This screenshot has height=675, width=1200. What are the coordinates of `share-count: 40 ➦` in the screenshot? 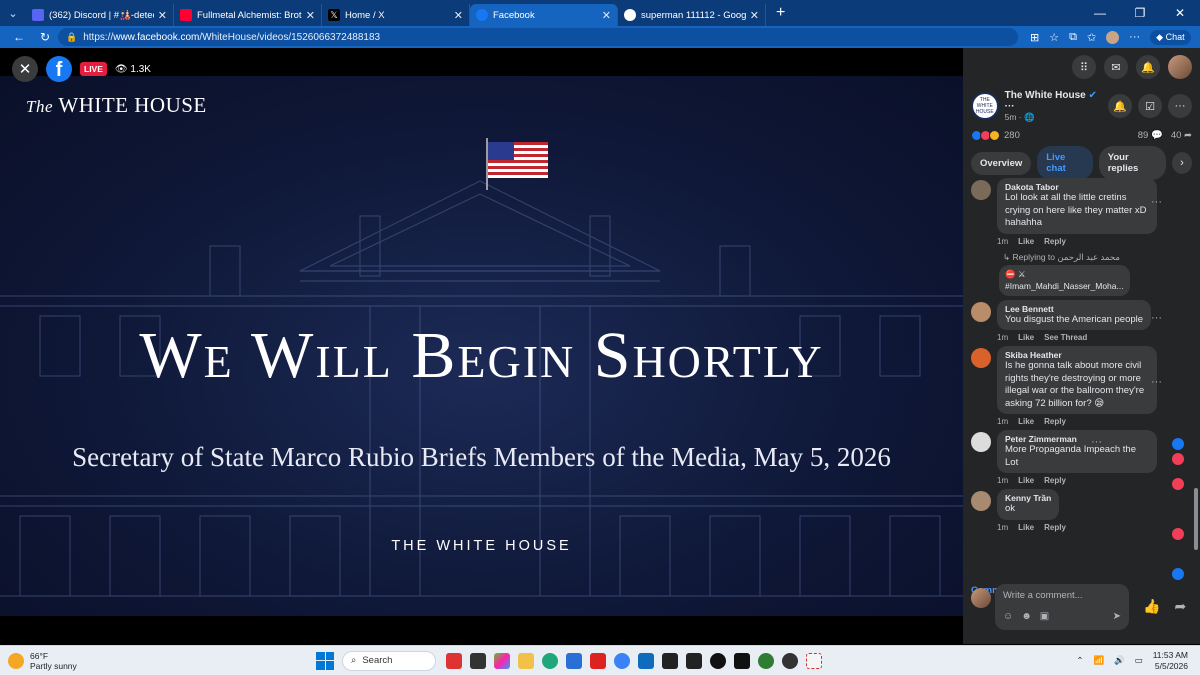 It's located at (1181, 135).